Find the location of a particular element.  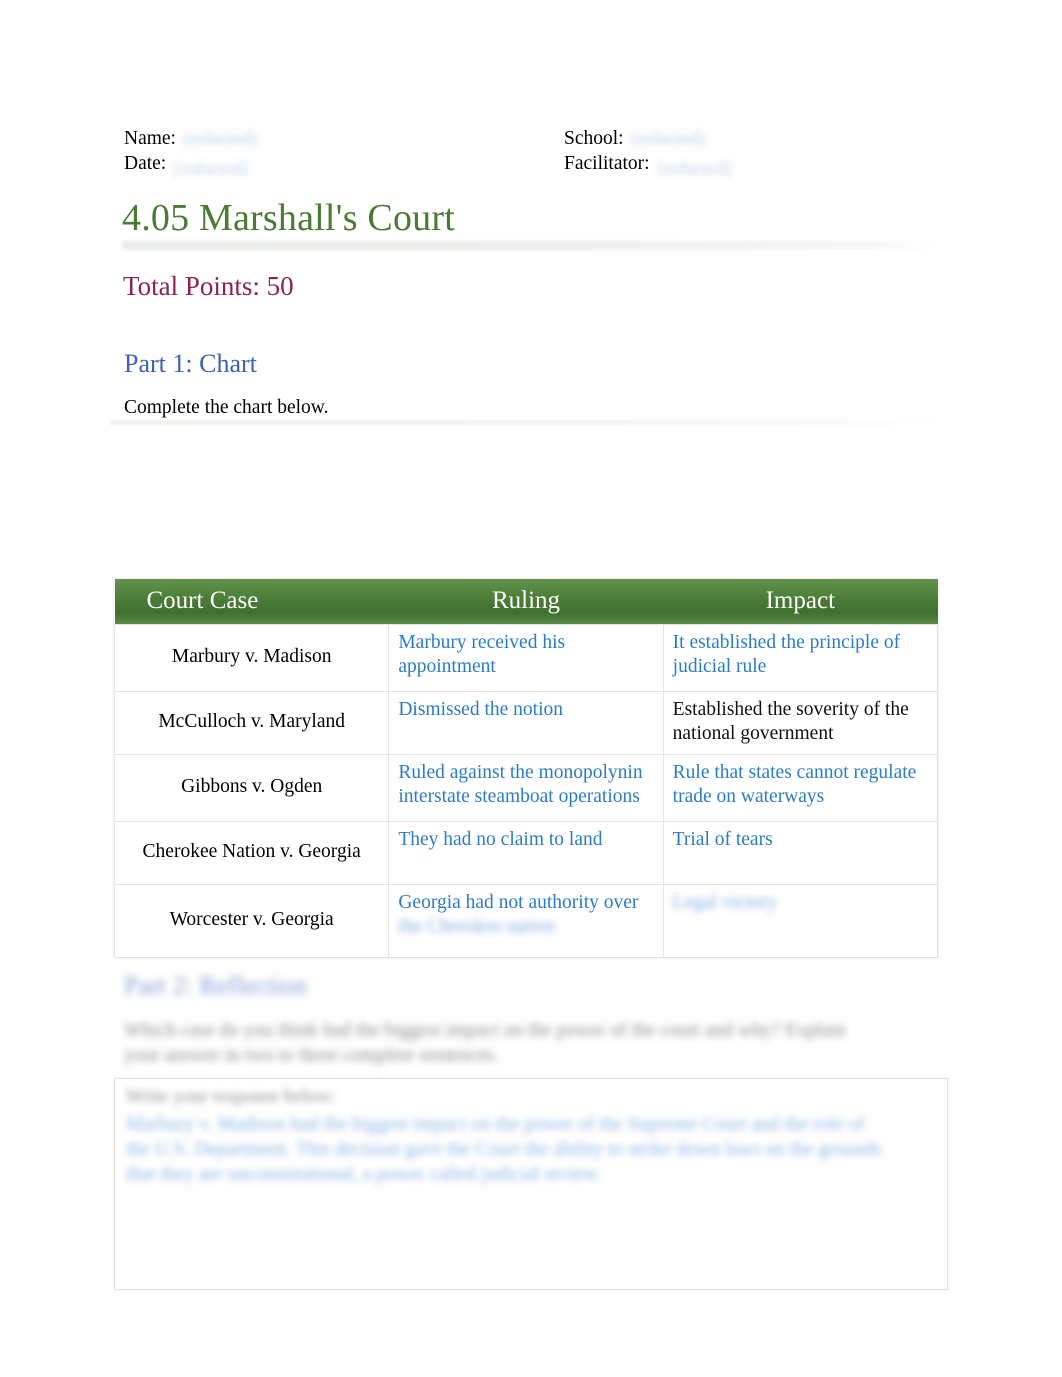

total-points: Total Points: 50 is located at coordinates (208, 286).